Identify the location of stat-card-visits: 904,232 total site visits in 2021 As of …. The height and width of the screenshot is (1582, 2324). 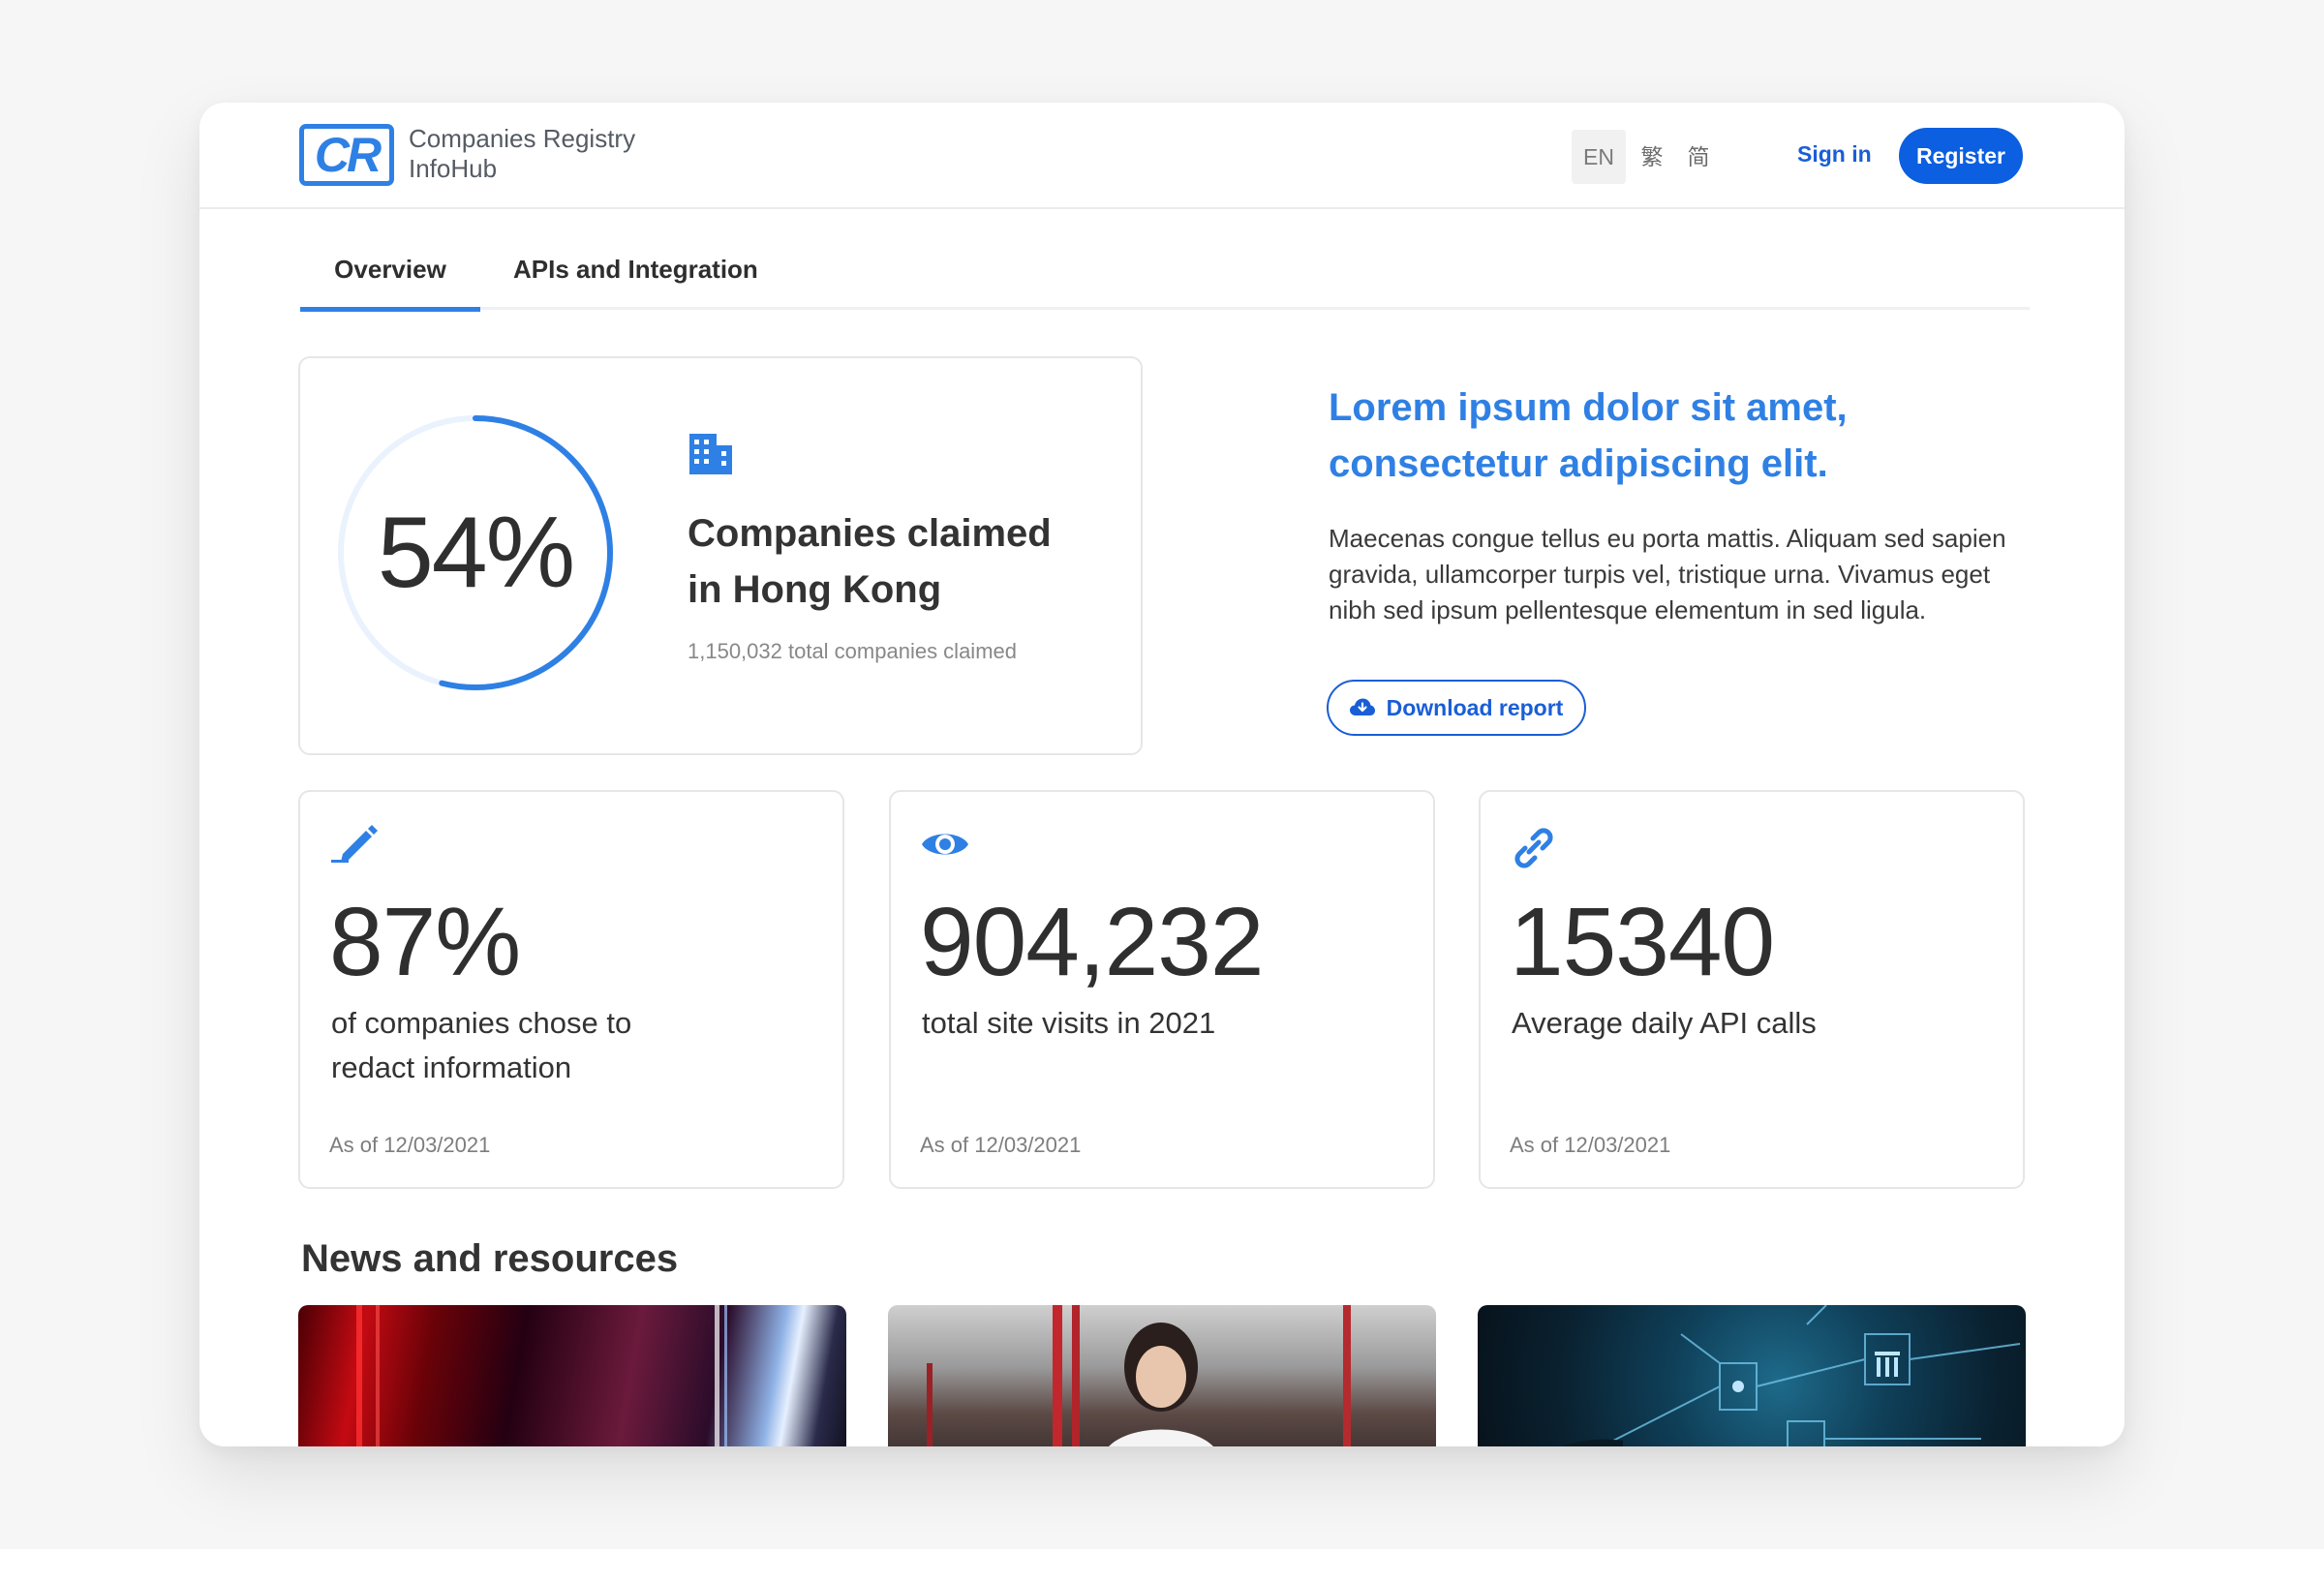
(1162, 989).